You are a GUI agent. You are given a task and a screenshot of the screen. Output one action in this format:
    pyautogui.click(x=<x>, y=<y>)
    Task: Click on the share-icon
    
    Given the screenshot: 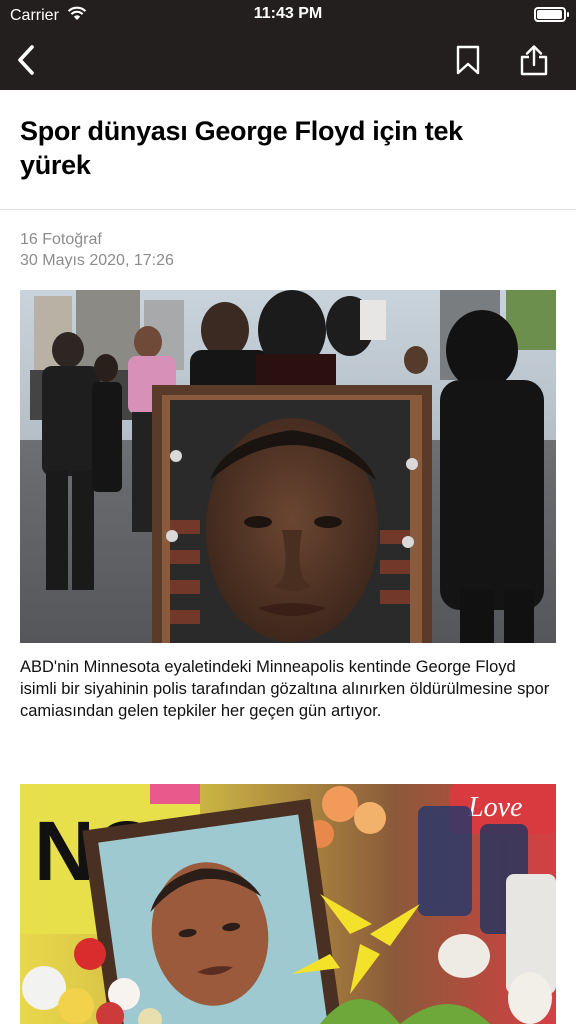 What is the action you would take?
    pyautogui.click(x=534, y=60)
    